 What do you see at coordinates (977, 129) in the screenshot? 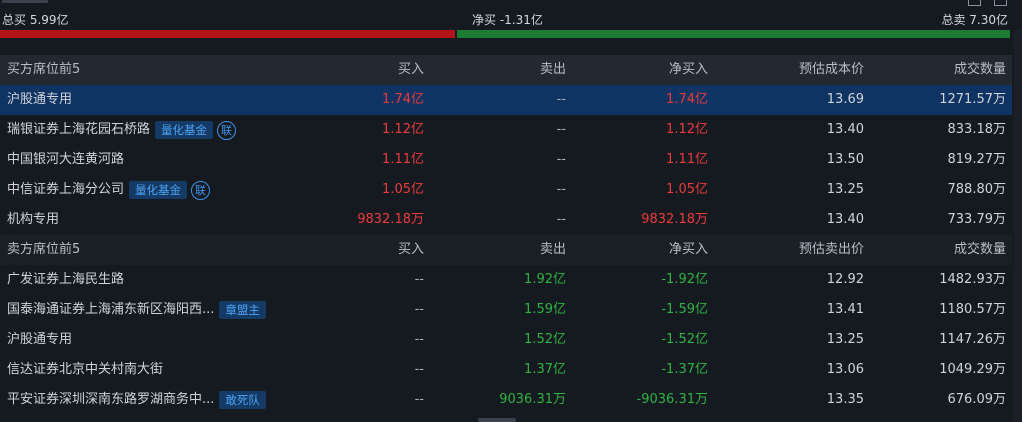
I see `volume-value: 833.18万` at bounding box center [977, 129].